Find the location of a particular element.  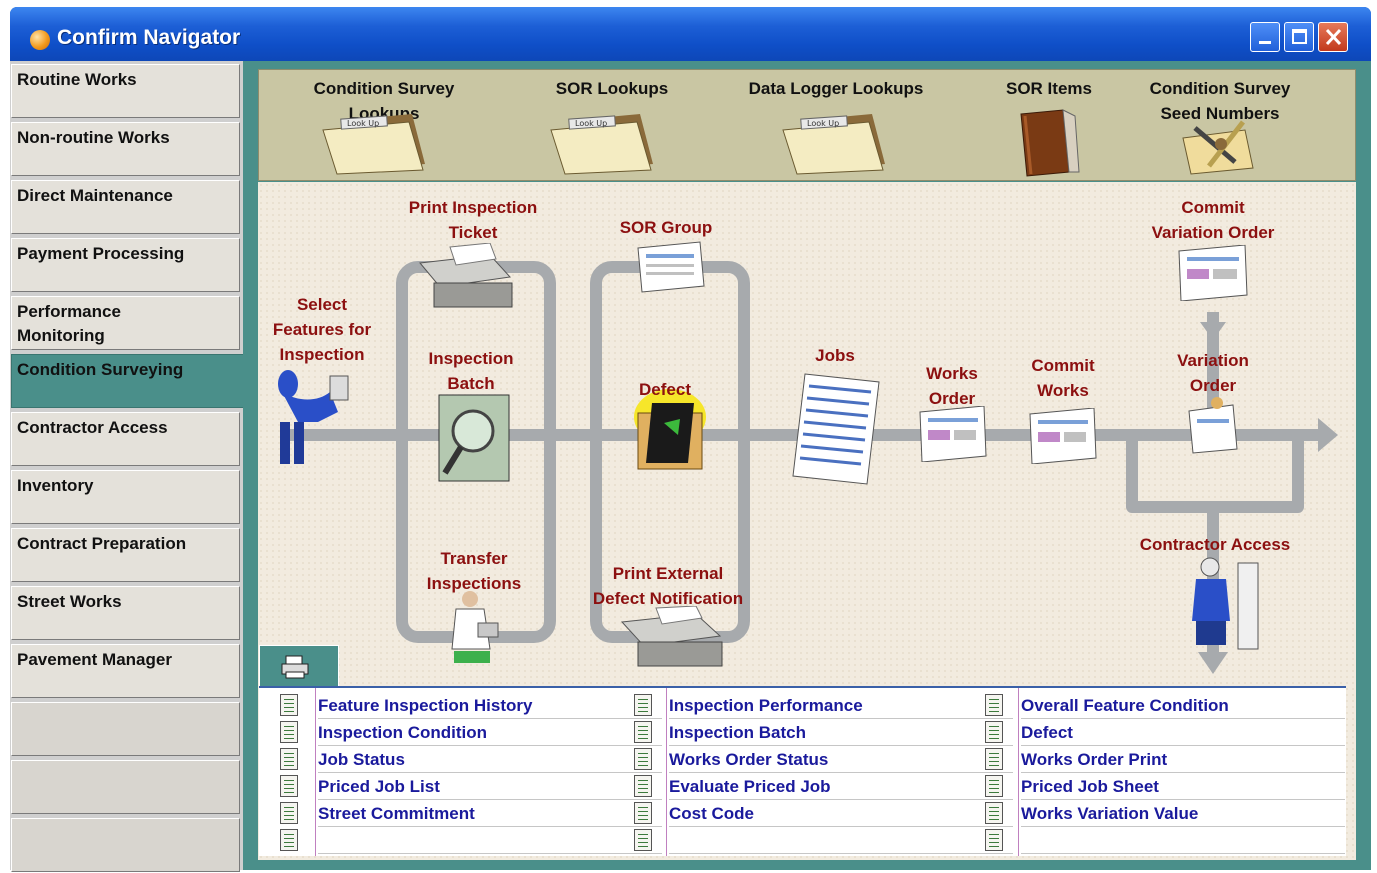

toolbar-label: SOR Lookups is located at coordinates (612, 88).